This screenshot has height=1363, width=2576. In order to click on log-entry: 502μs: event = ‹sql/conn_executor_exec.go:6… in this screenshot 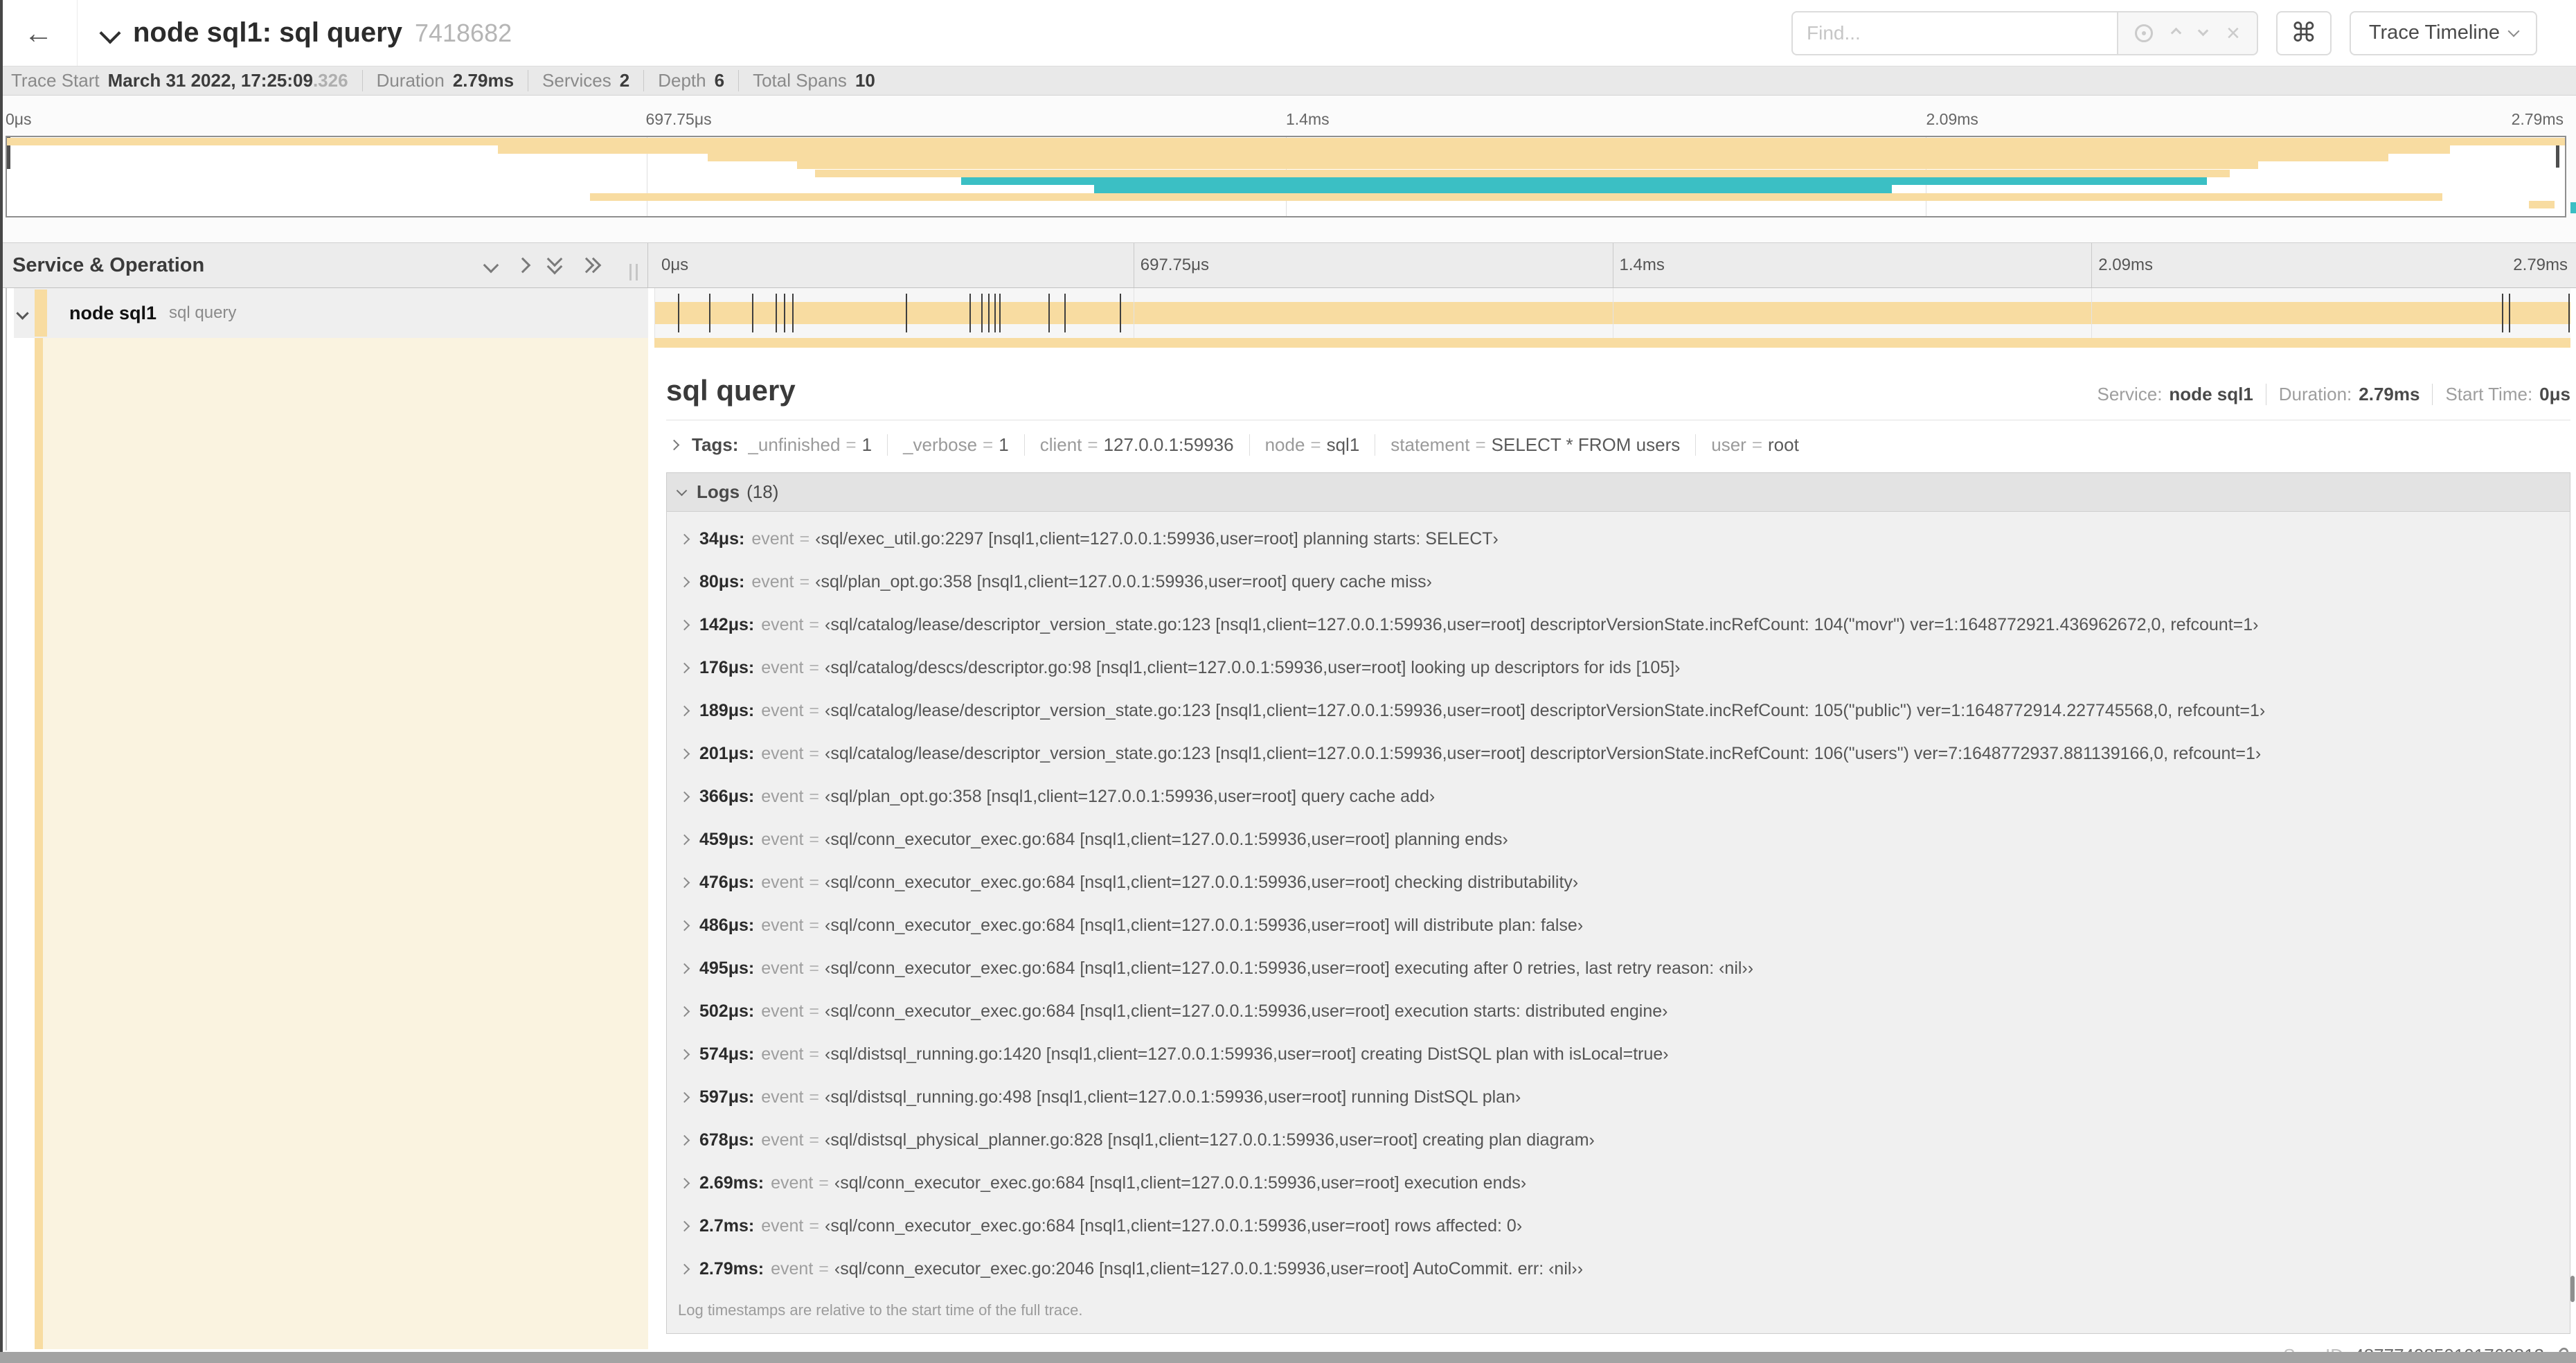, I will do `click(1624, 1012)`.